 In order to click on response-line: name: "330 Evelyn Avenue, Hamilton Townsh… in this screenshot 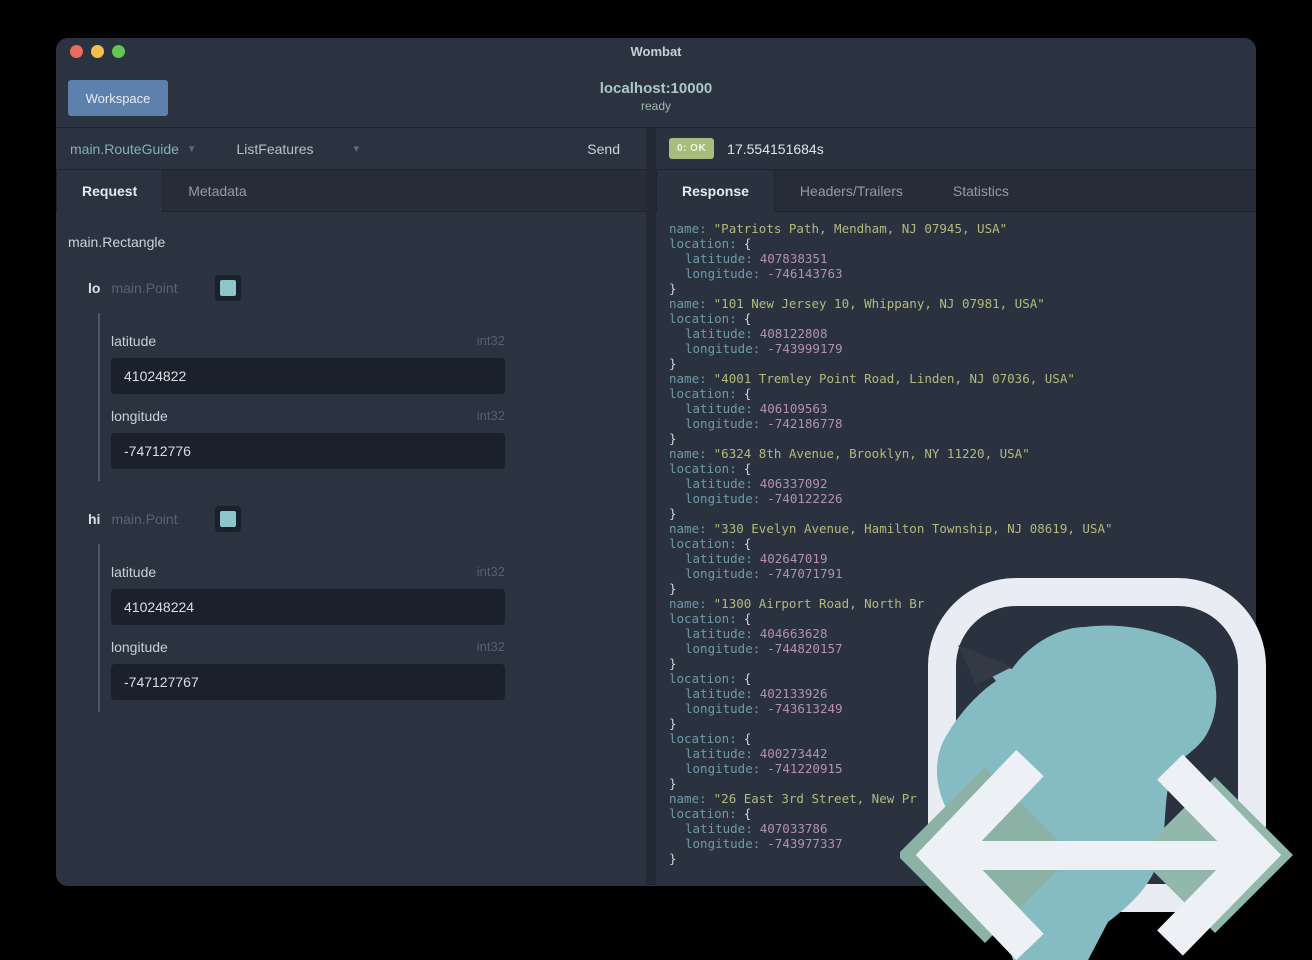, I will do `click(891, 528)`.